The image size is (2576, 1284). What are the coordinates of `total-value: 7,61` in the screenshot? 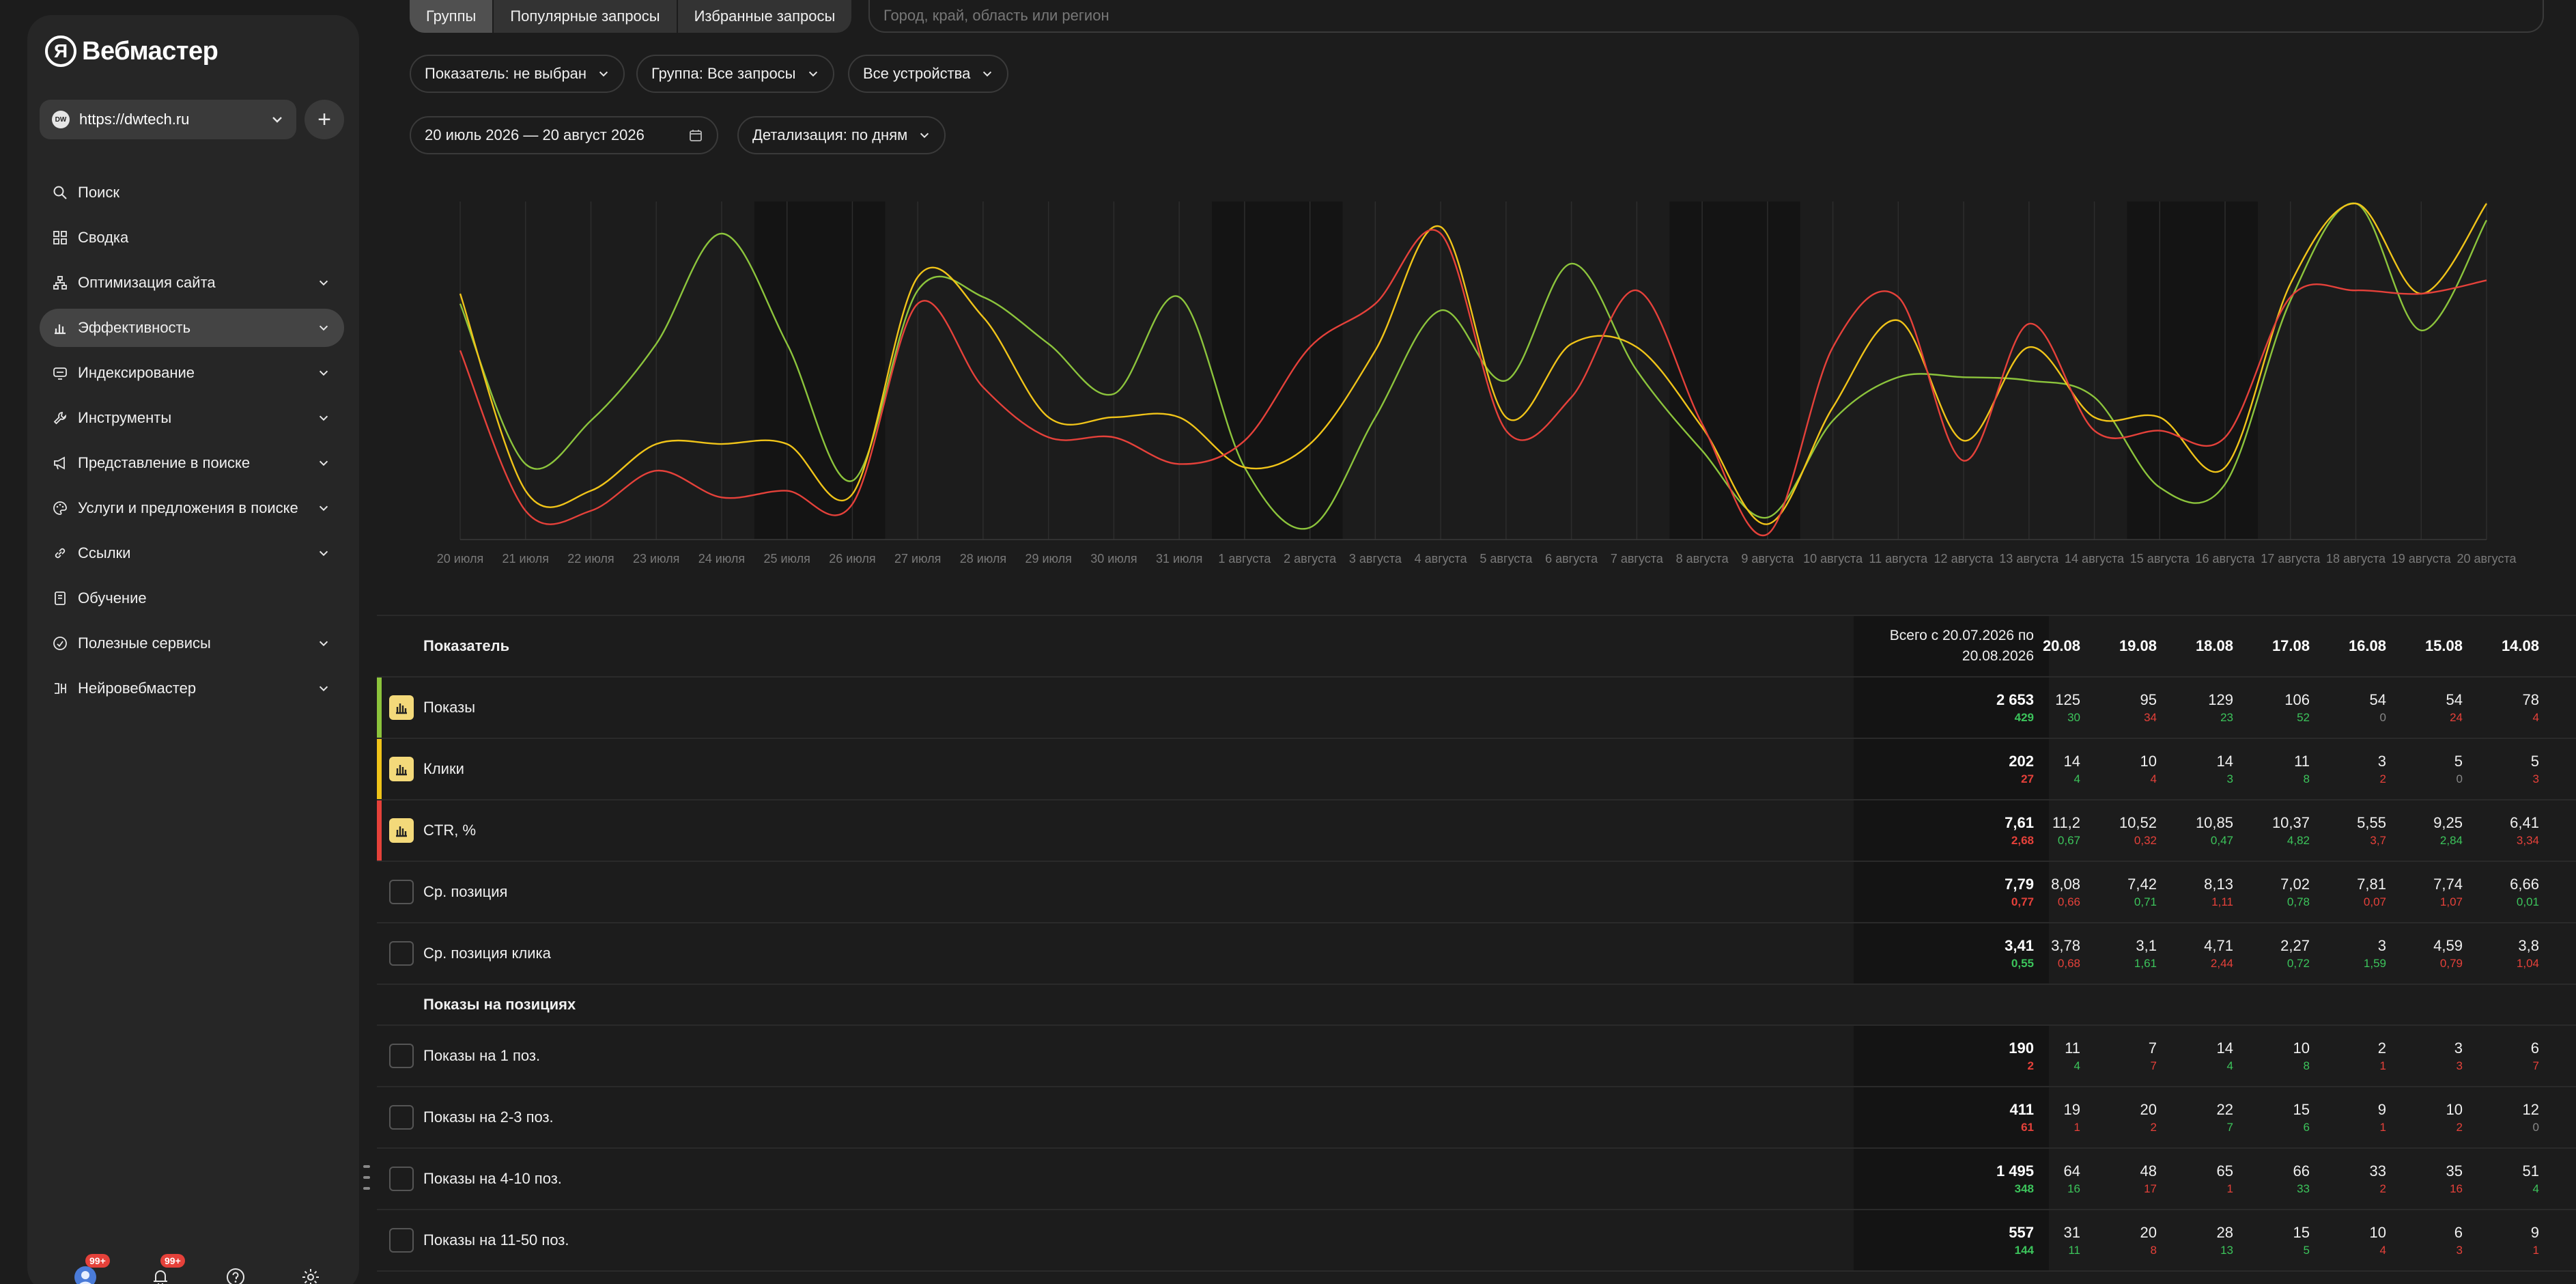 It's located at (2020, 823).